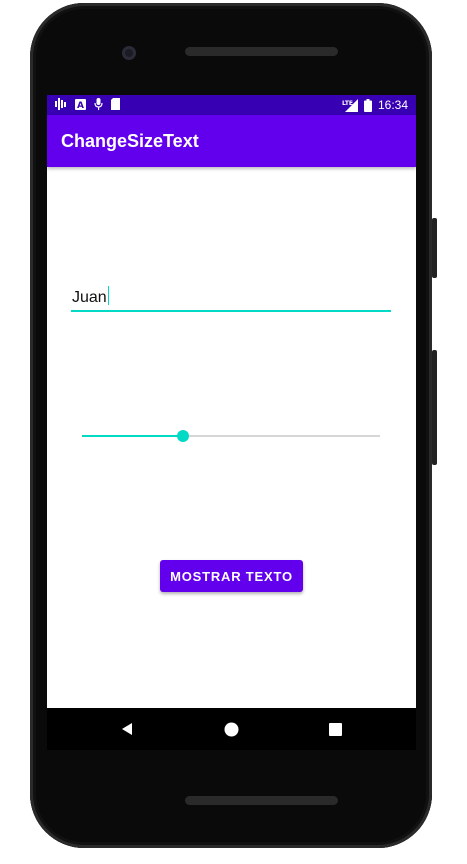 The image size is (467, 864). I want to click on back-button, so click(127, 729).